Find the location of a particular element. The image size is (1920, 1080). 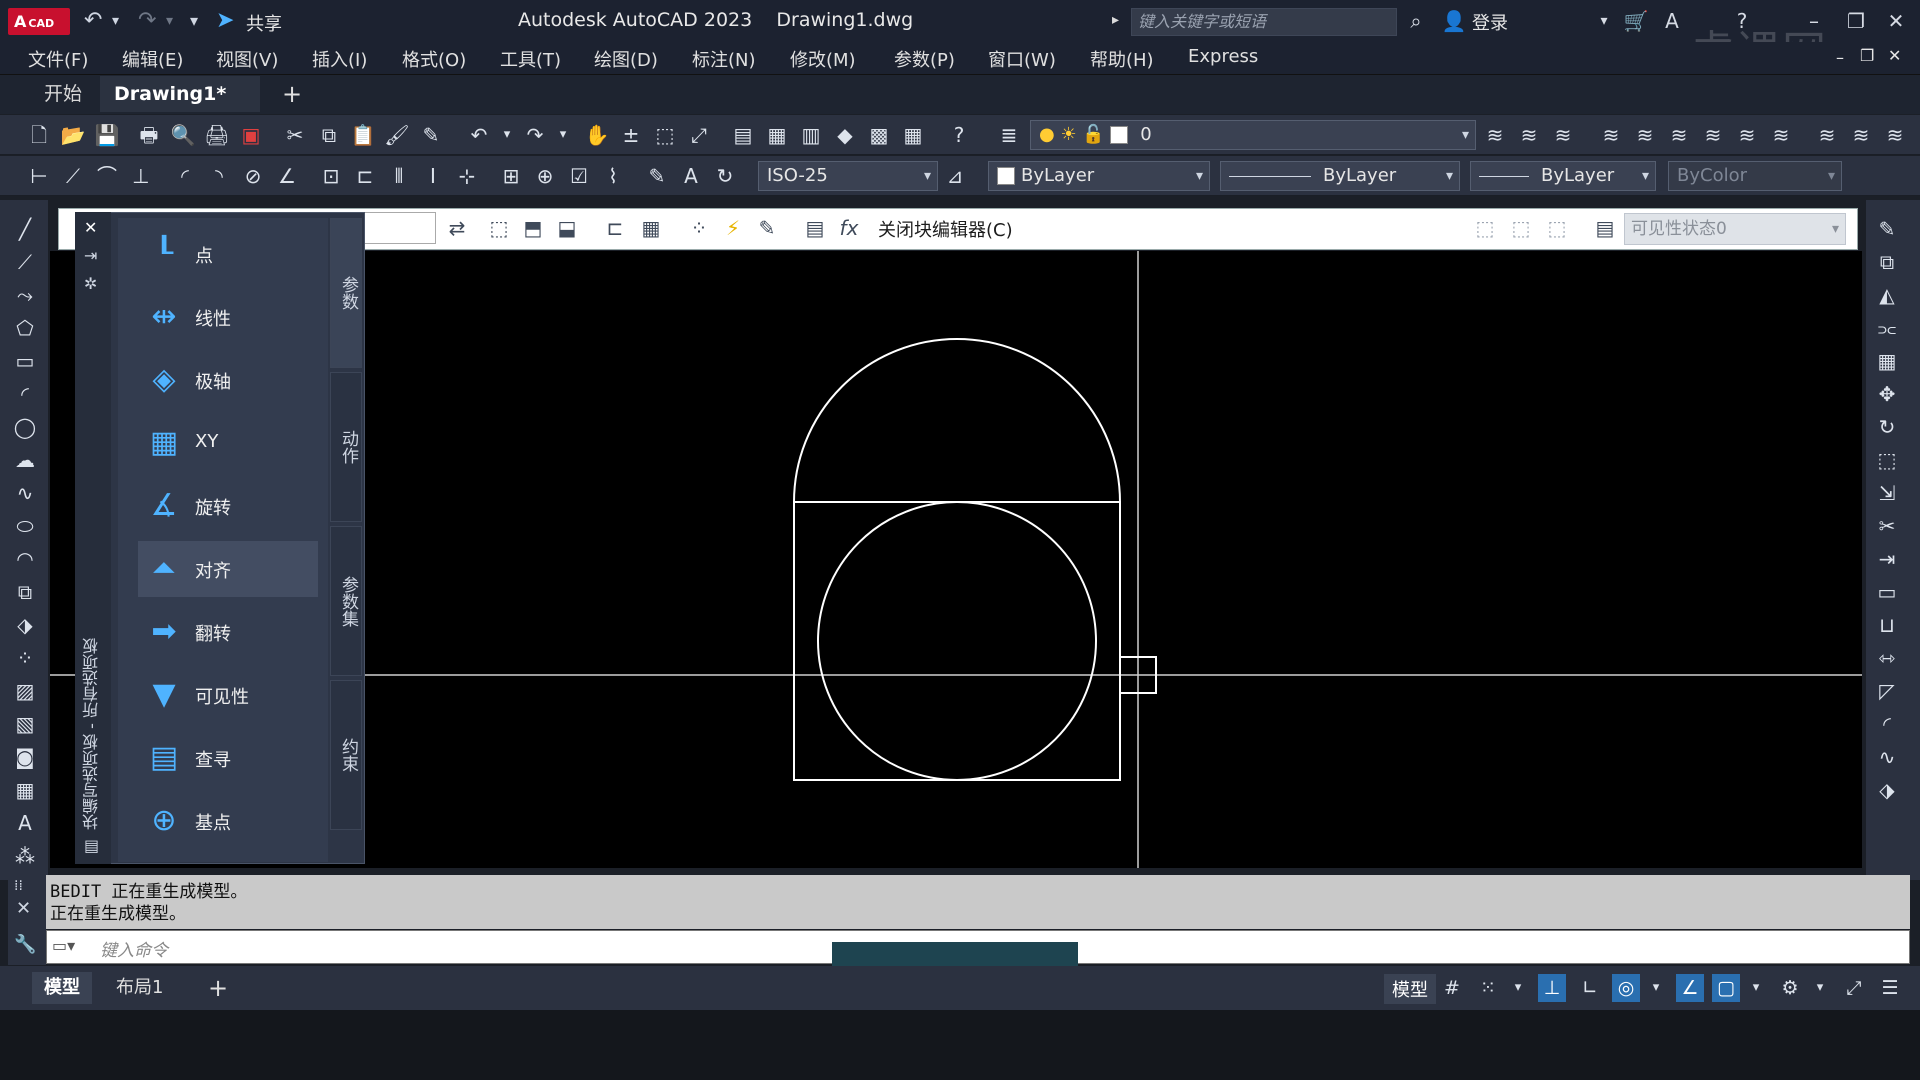

tab-drawing1: Drawing1* × is located at coordinates (180, 108).